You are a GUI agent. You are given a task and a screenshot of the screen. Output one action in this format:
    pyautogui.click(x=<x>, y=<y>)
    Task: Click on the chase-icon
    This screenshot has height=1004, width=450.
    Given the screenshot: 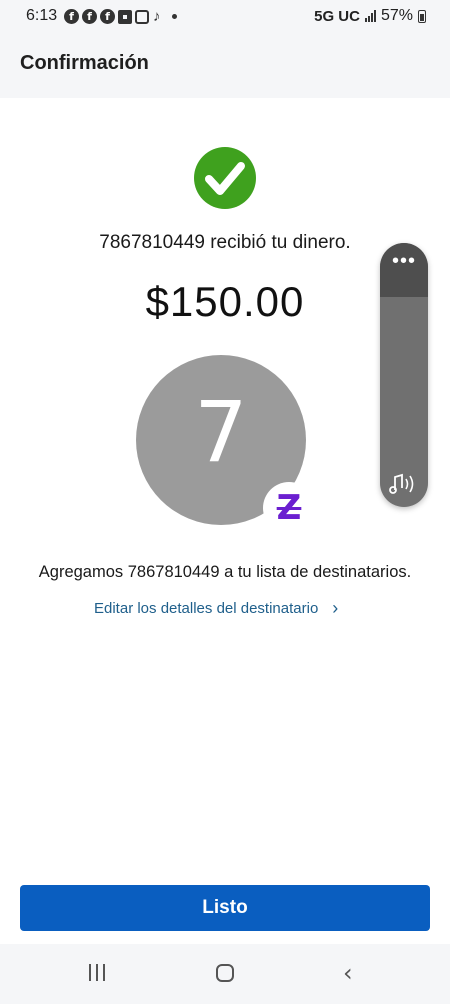 What is the action you would take?
    pyautogui.click(x=125, y=16)
    